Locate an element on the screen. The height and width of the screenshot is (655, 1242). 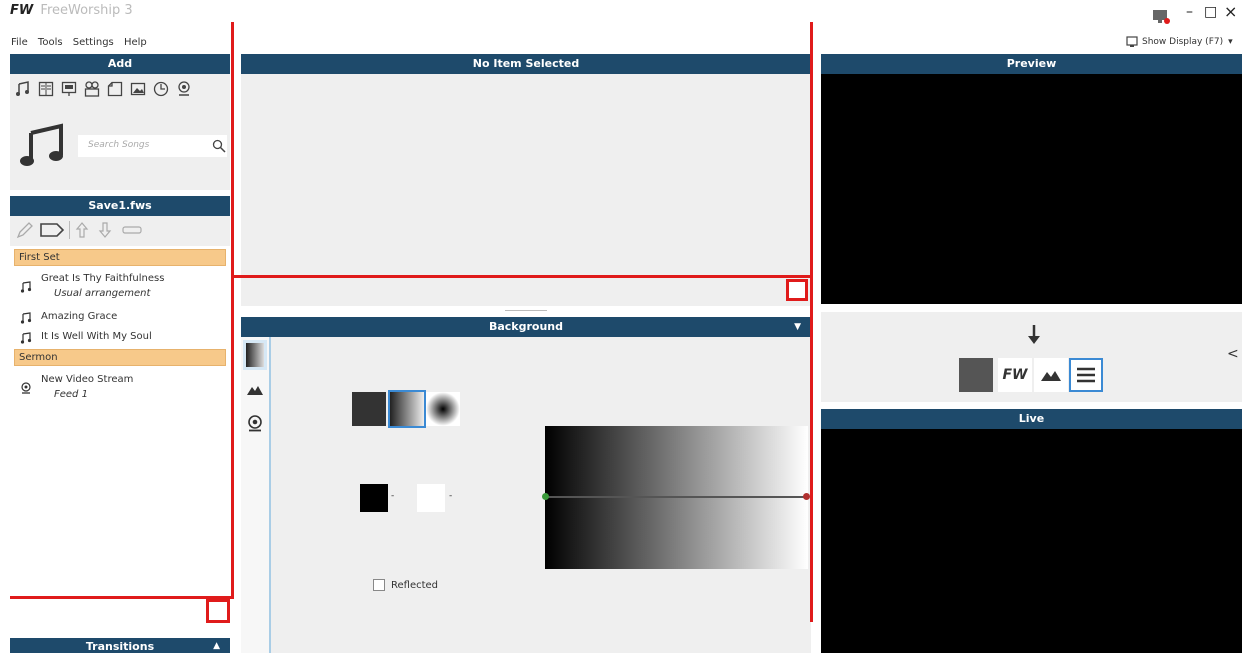
service-item-title: New Video Stream is located at coordinates (87, 379).